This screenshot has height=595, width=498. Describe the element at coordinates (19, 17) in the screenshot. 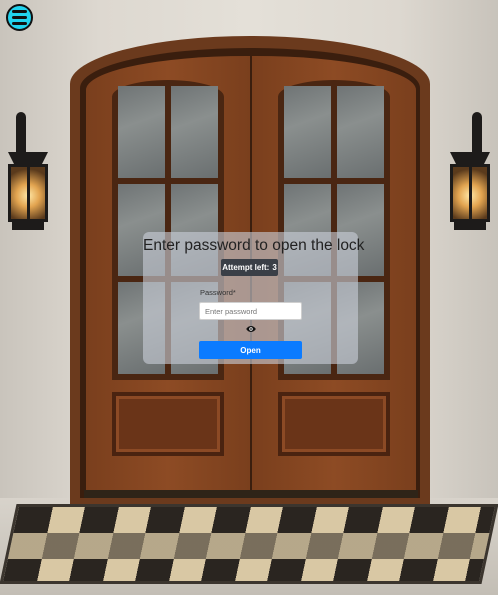

I see `menu-button` at that location.